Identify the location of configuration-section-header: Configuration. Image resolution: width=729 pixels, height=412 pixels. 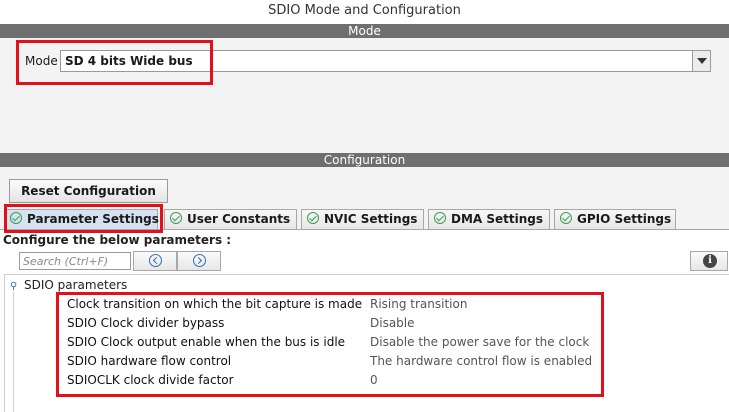
(364, 160).